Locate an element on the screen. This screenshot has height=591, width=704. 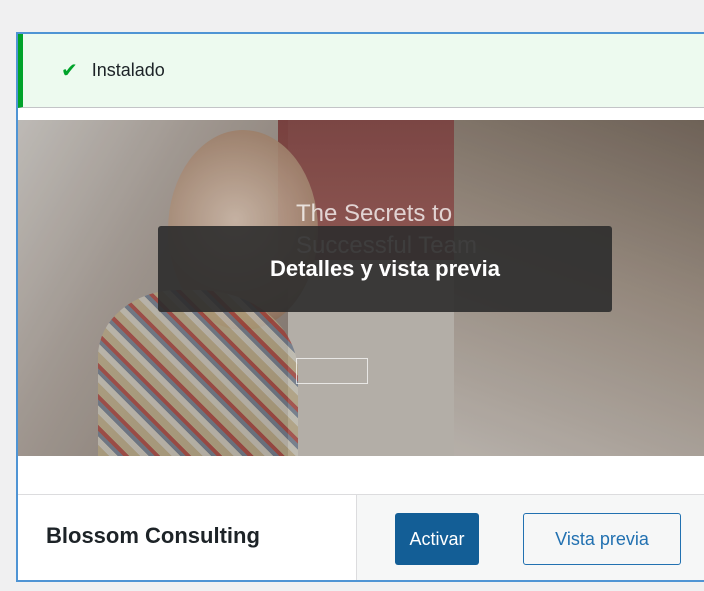
activate-button: Activar is located at coordinates (437, 539).